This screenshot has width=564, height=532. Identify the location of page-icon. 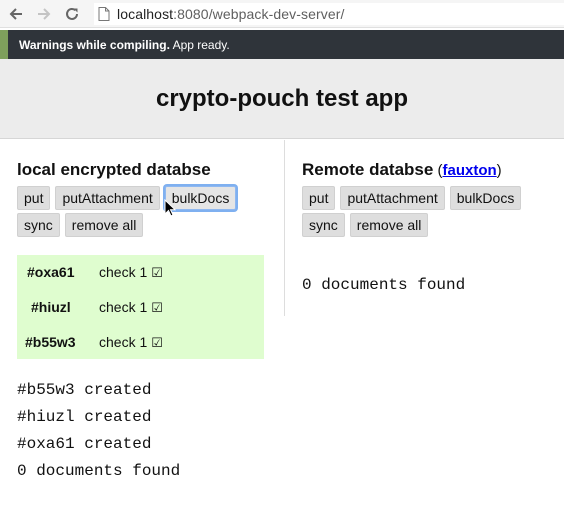
(104, 14).